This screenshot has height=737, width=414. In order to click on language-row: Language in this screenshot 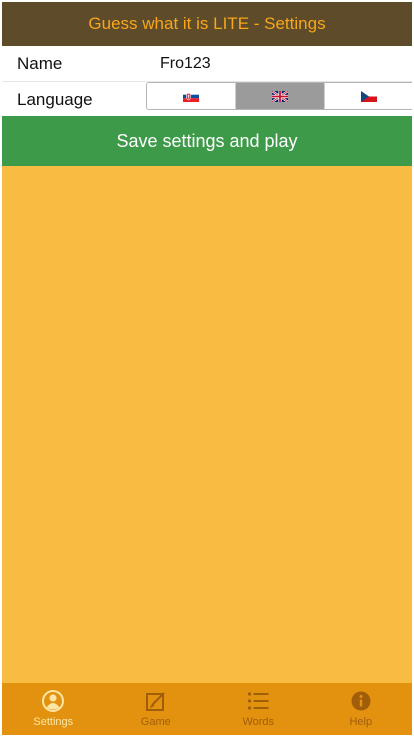, I will do `click(207, 99)`.